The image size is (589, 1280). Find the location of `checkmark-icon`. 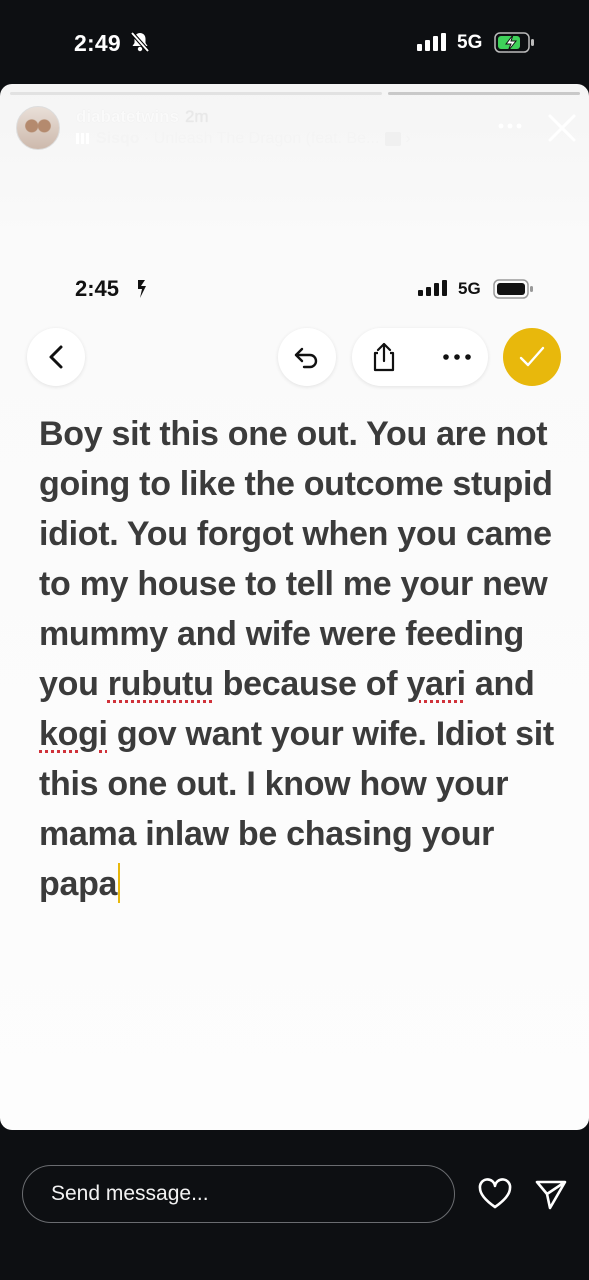

checkmark-icon is located at coordinates (532, 356).